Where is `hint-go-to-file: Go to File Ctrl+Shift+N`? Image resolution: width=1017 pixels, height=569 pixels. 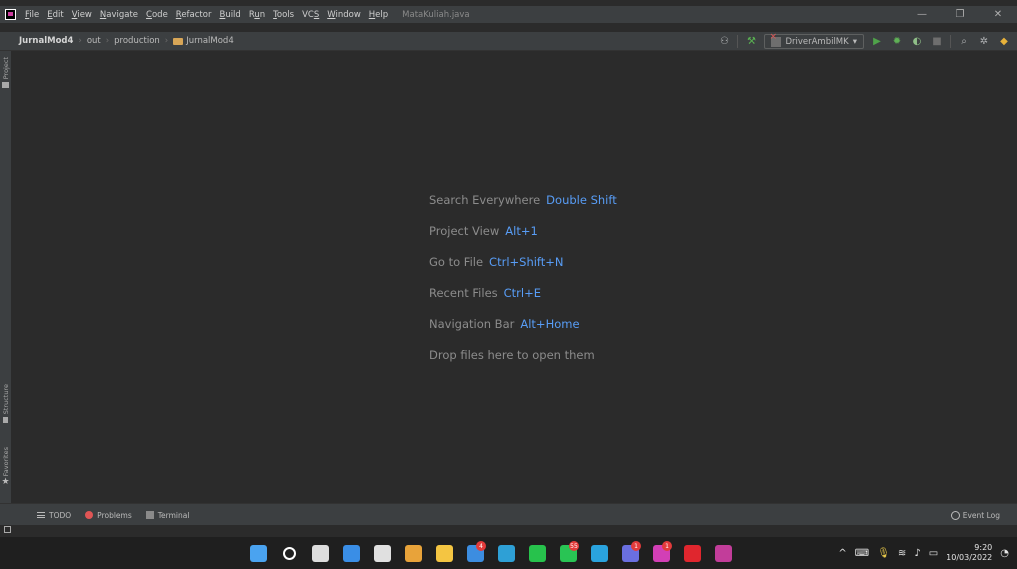
hint-go-to-file: Go to File Ctrl+Shift+N is located at coordinates (496, 262).